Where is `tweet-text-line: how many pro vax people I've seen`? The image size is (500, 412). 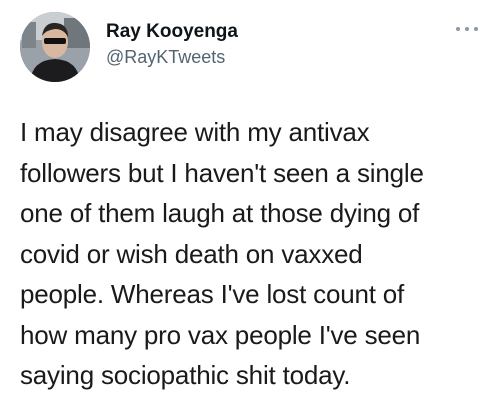 tweet-text-line: how many pro vax people I've seen is located at coordinates (220, 334).